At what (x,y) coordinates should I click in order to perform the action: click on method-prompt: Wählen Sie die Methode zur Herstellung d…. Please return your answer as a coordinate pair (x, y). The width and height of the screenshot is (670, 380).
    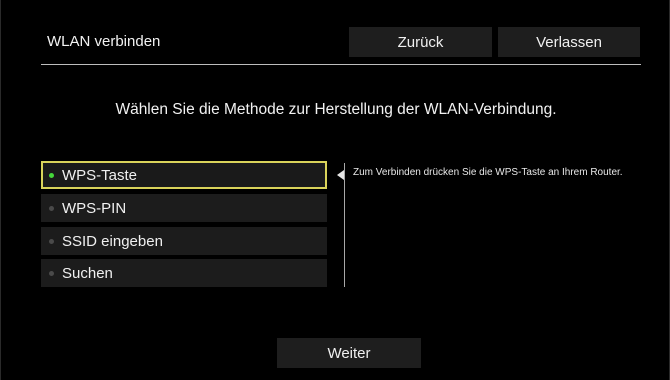
    Looking at the image, I should click on (336, 109).